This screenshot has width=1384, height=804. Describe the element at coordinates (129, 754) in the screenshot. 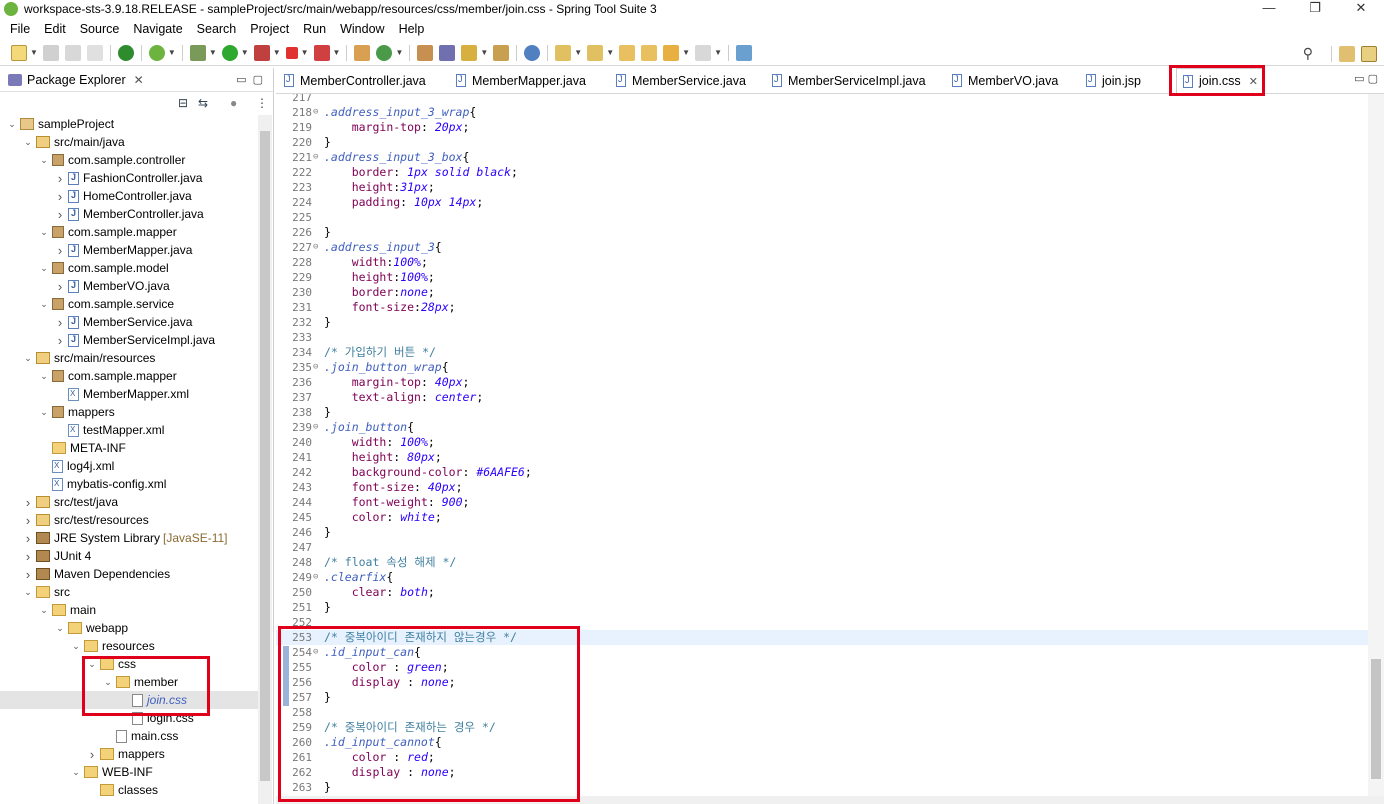

I see `tree-item: › mappers` at that location.